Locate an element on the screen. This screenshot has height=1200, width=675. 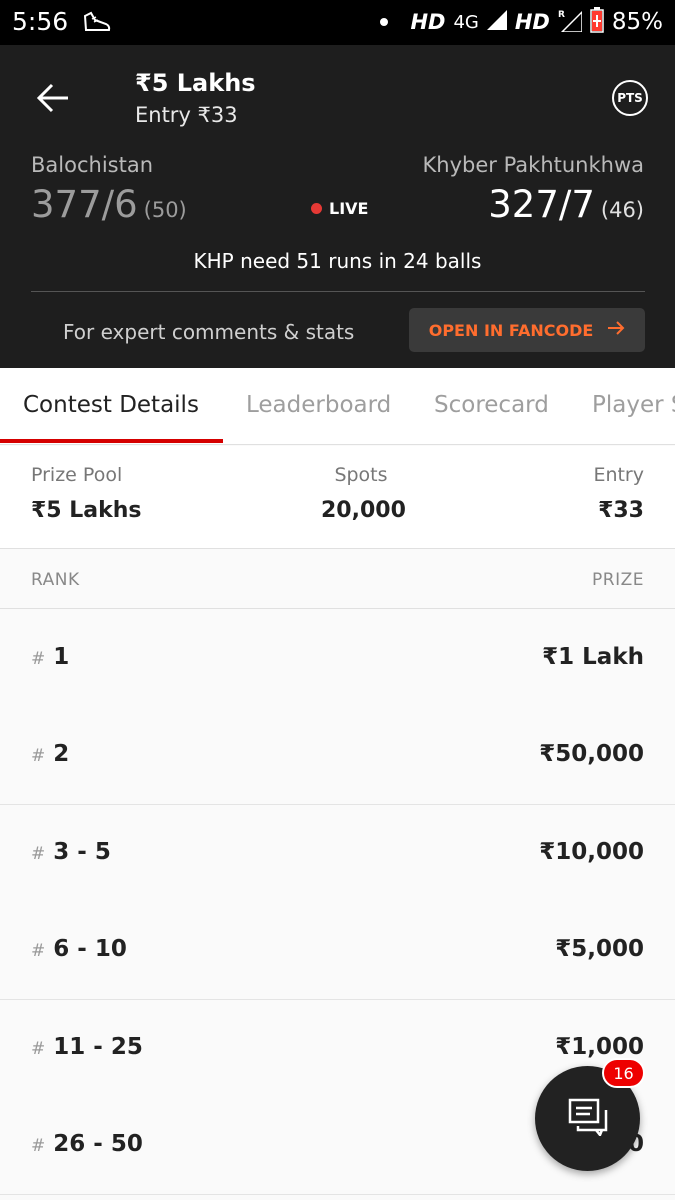
open-in-fancode-button: OPEN IN FANCODE is located at coordinates (527, 330).